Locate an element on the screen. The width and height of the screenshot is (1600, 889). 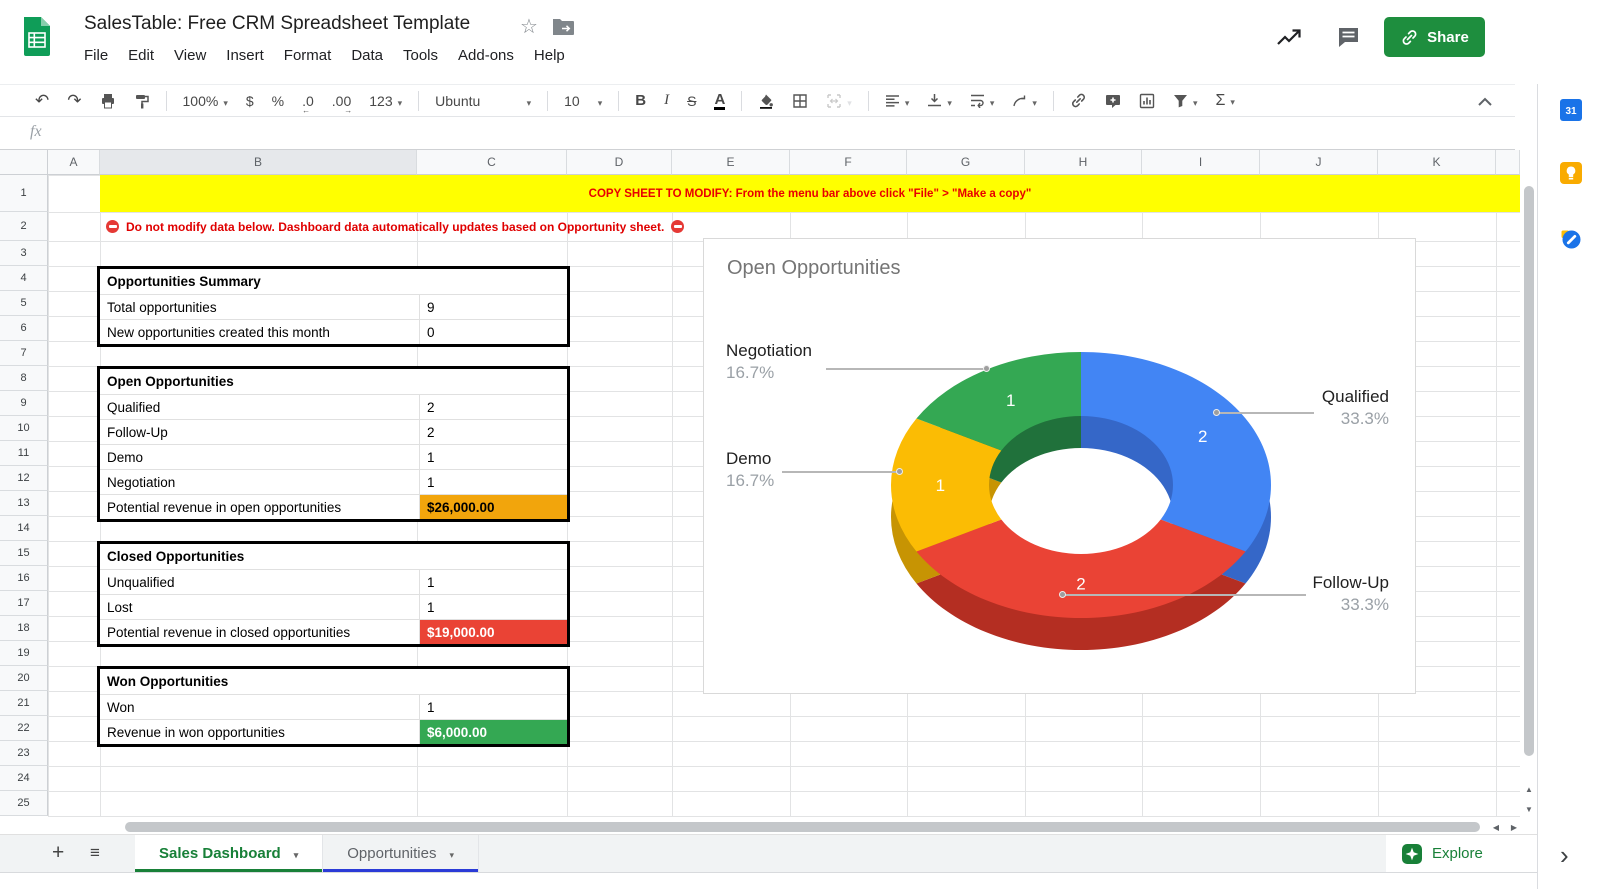
paint-format-button is located at coordinates (142, 101).